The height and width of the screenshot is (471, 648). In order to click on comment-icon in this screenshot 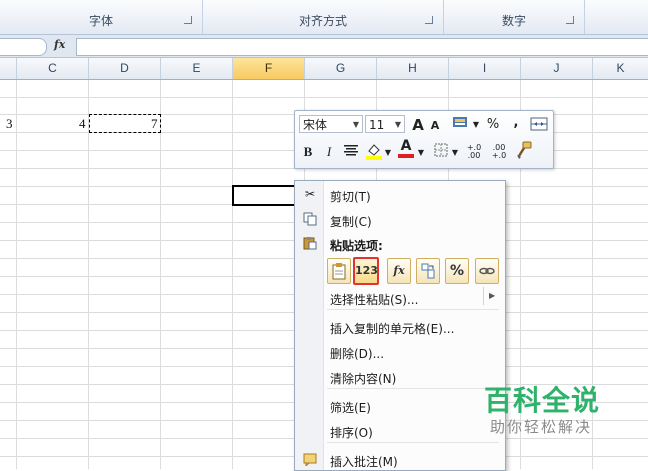, I will do `click(310, 460)`.